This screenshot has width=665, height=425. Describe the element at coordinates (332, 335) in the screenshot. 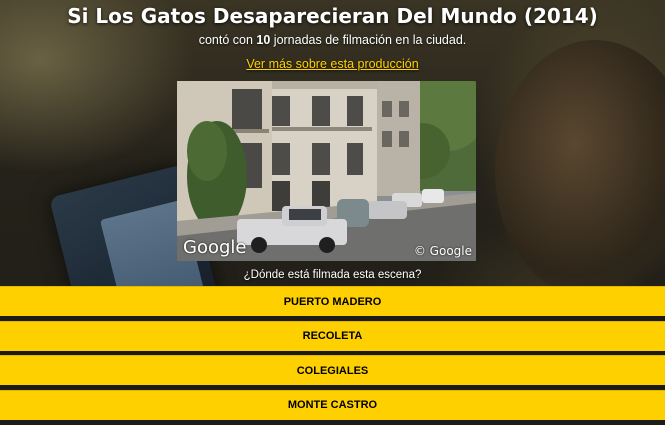

I see `answer-option-recoleta: RECOLETA` at that location.